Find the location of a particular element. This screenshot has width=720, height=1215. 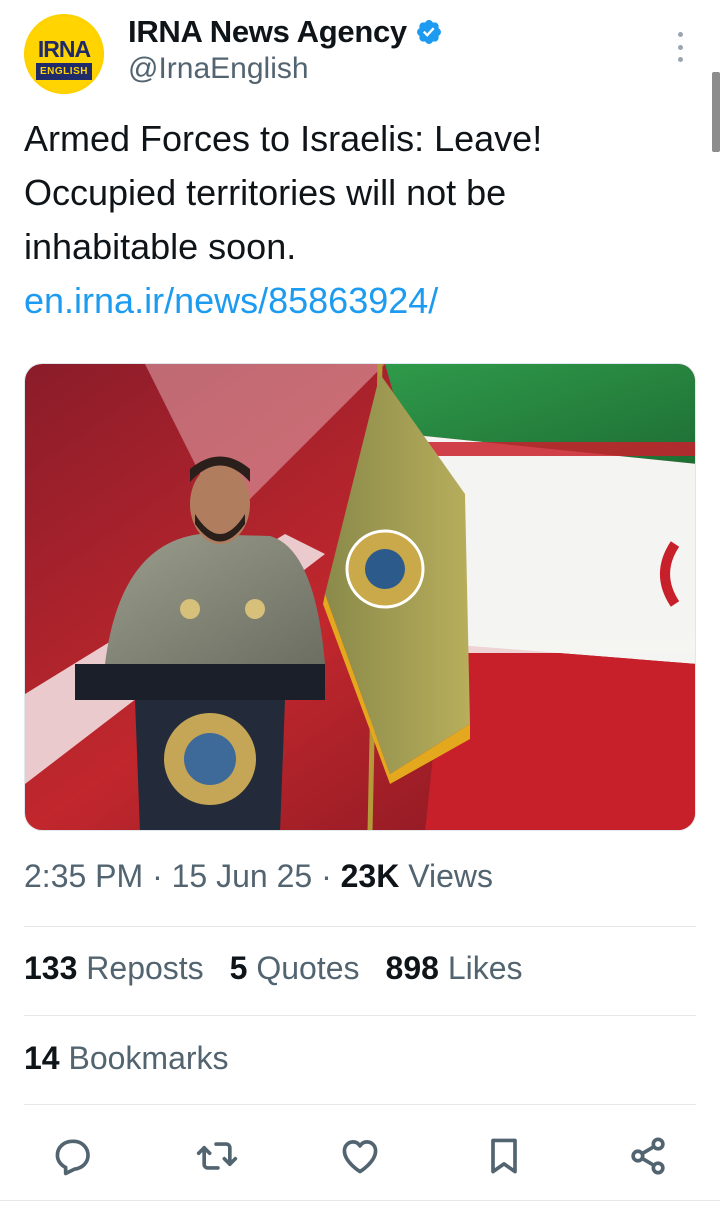

quotes-count: 5 is located at coordinates (238, 968).